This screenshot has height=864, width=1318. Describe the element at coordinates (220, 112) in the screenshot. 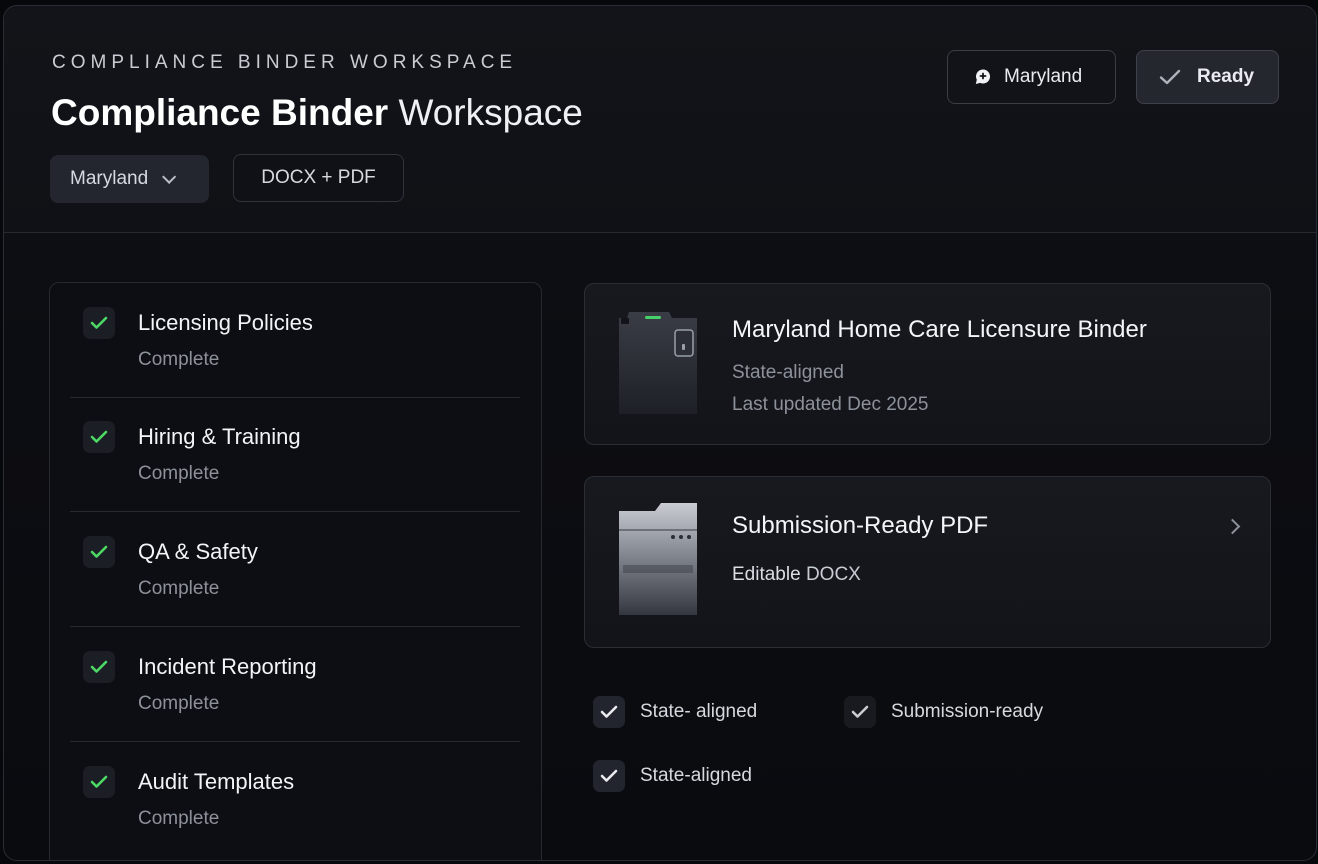

I see `page-title-strong: Compliance Binder` at that location.